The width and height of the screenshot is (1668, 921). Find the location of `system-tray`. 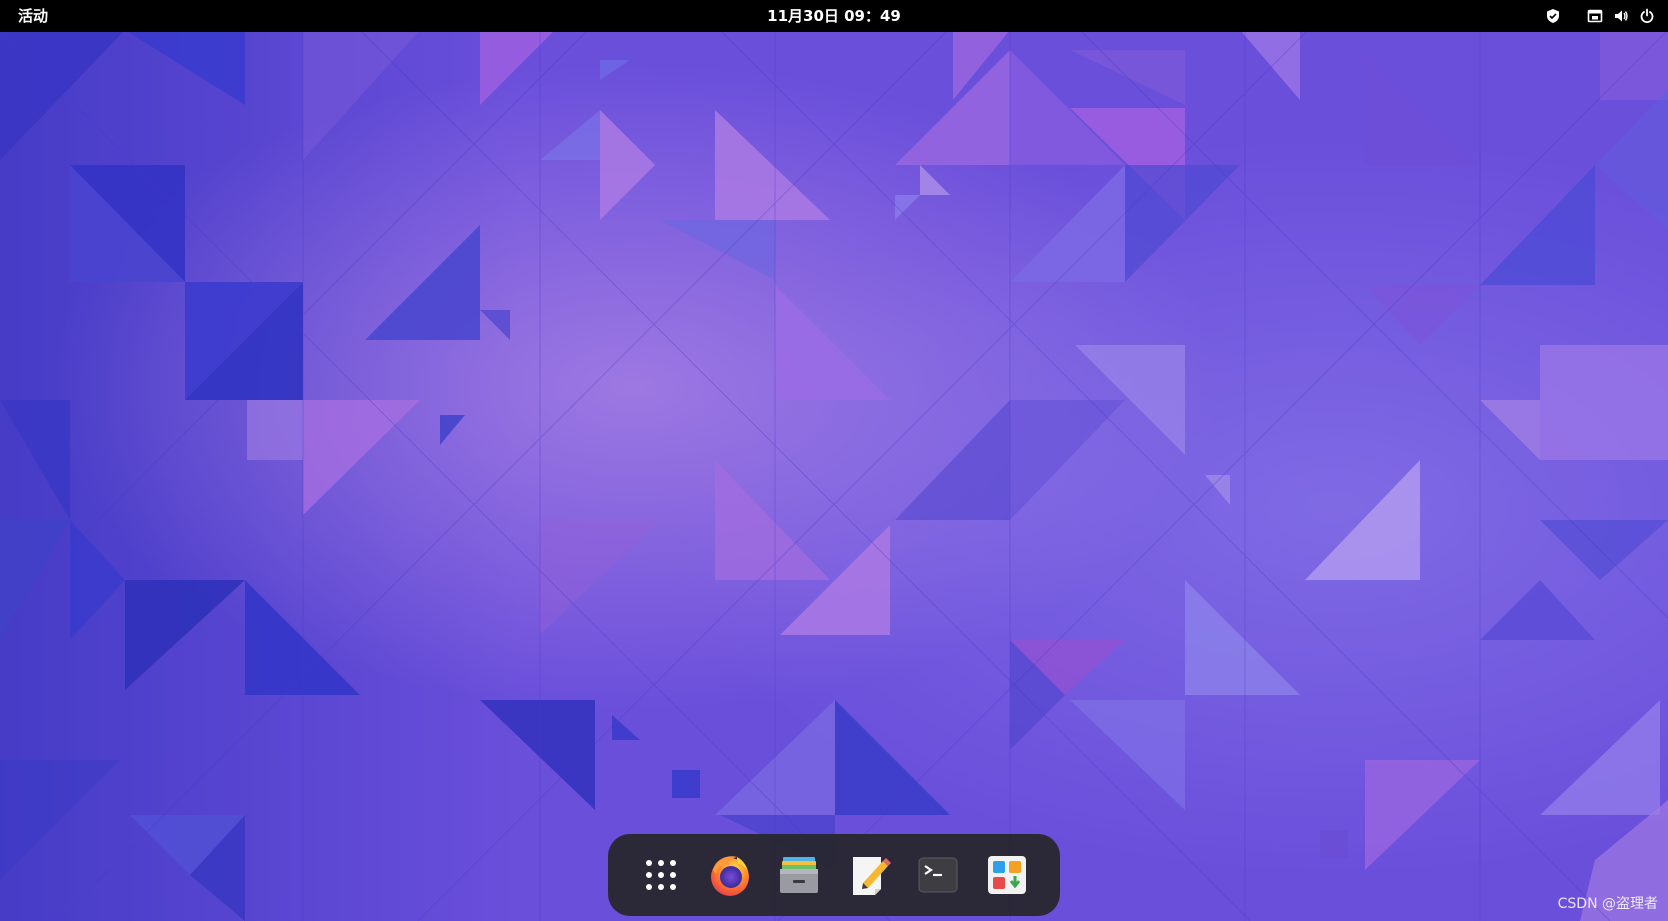

system-tray is located at coordinates (1600, 16).